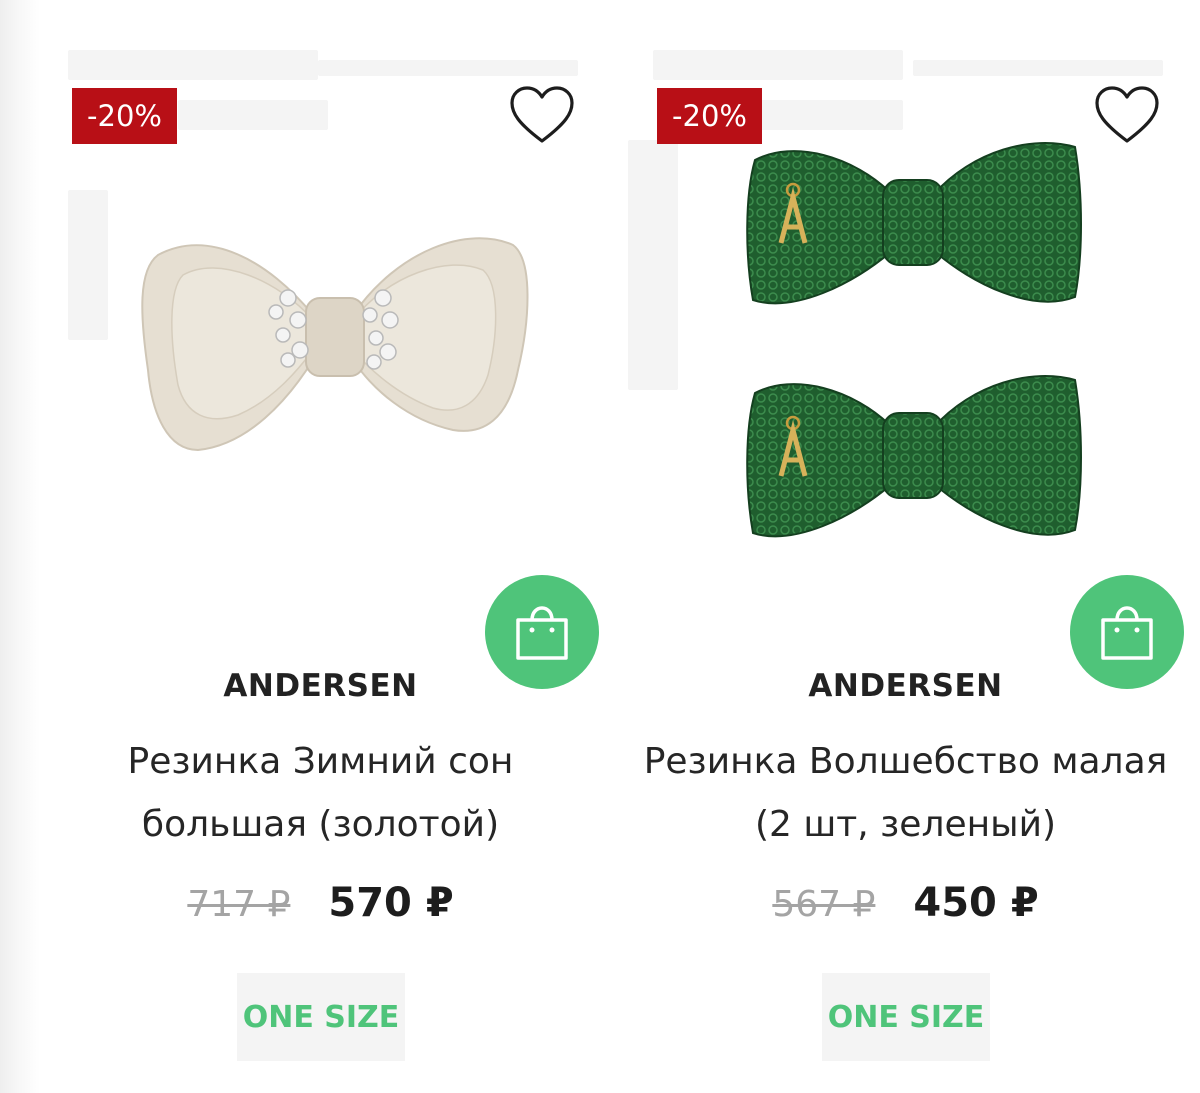  Describe the element at coordinates (124, 116) in the screenshot. I see `discount-badge: -20%` at that location.